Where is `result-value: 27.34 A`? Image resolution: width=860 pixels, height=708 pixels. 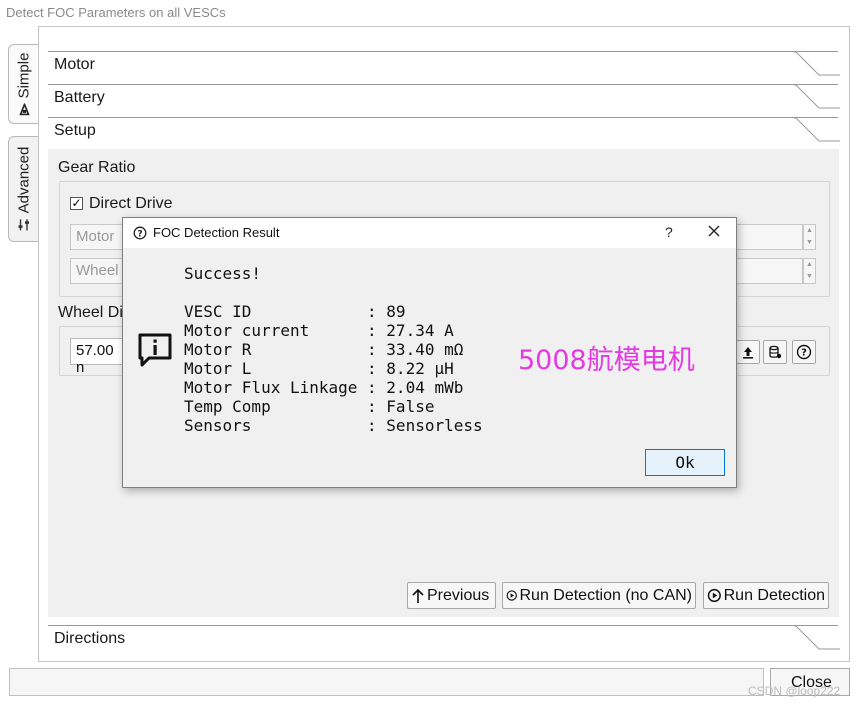
result-value: 27.34 A is located at coordinates (420, 330).